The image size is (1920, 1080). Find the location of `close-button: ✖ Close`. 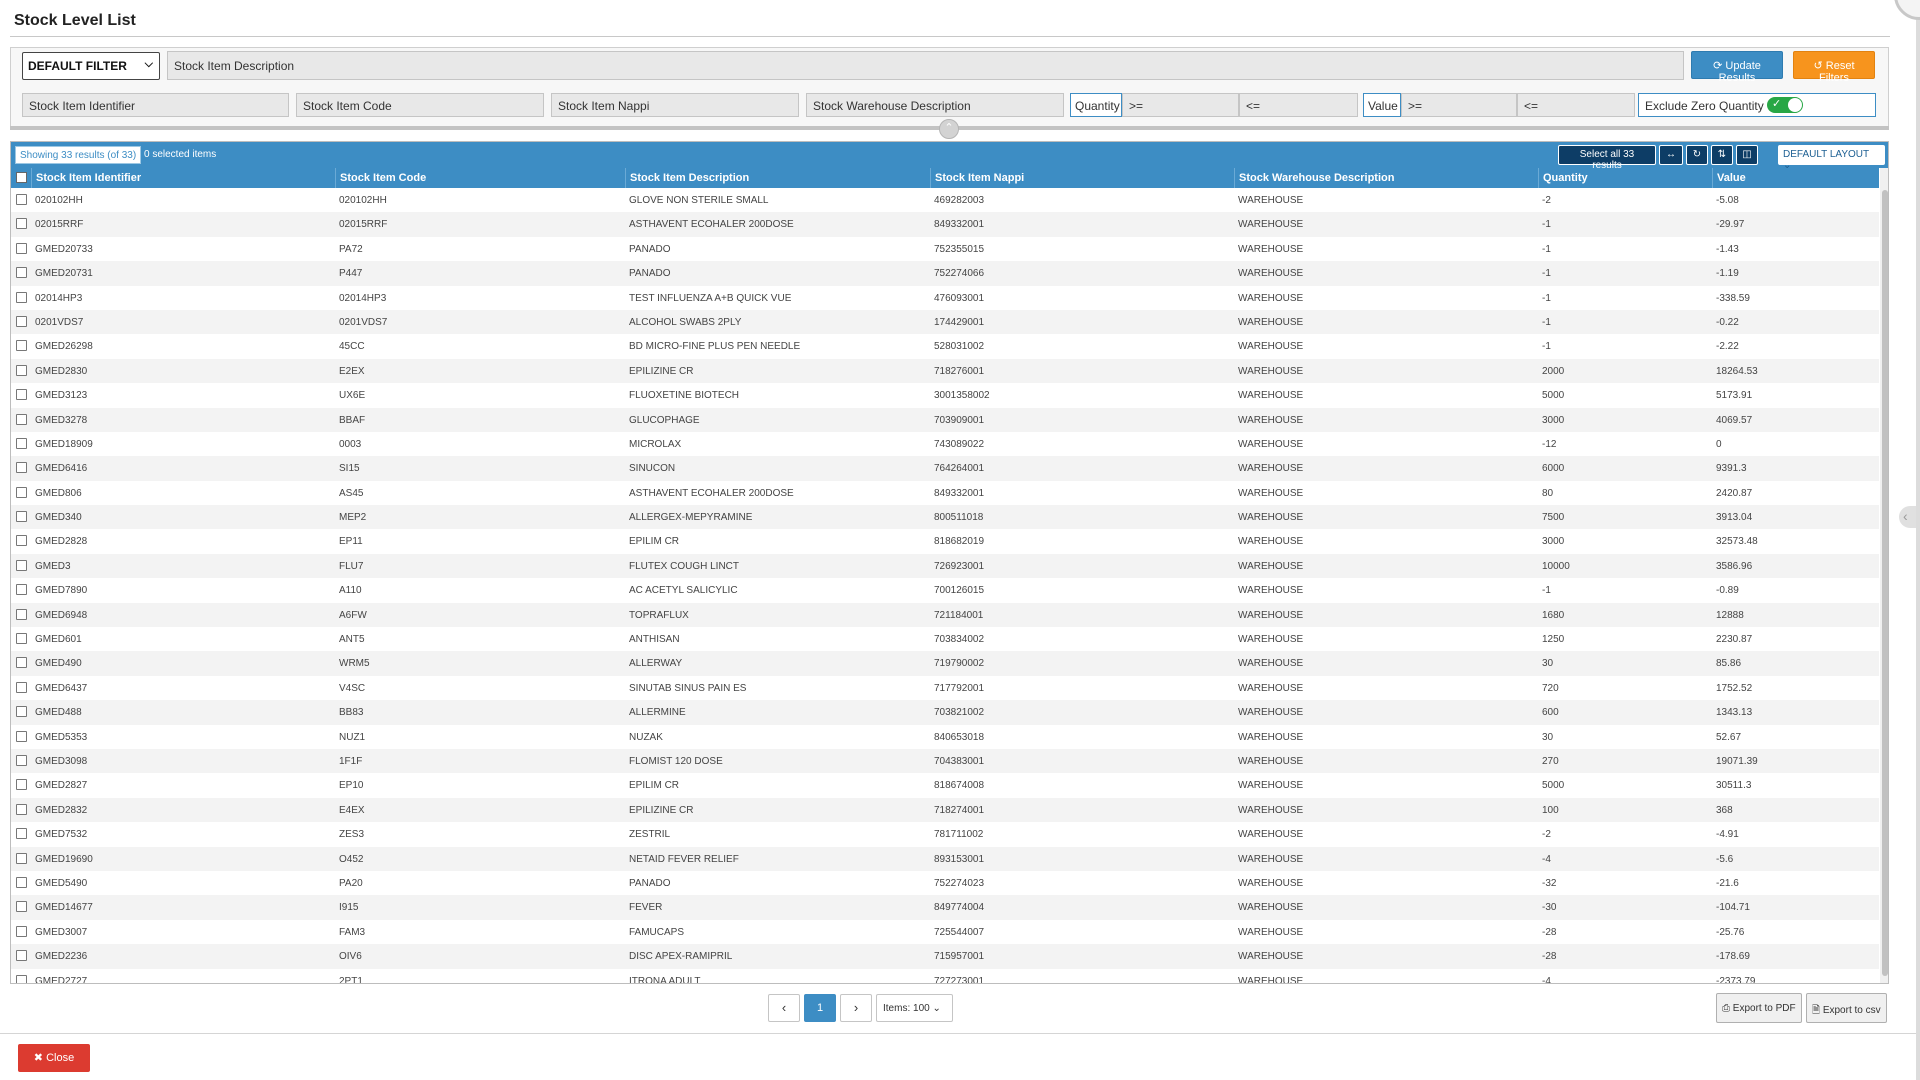

close-button: ✖ Close is located at coordinates (54, 1058).